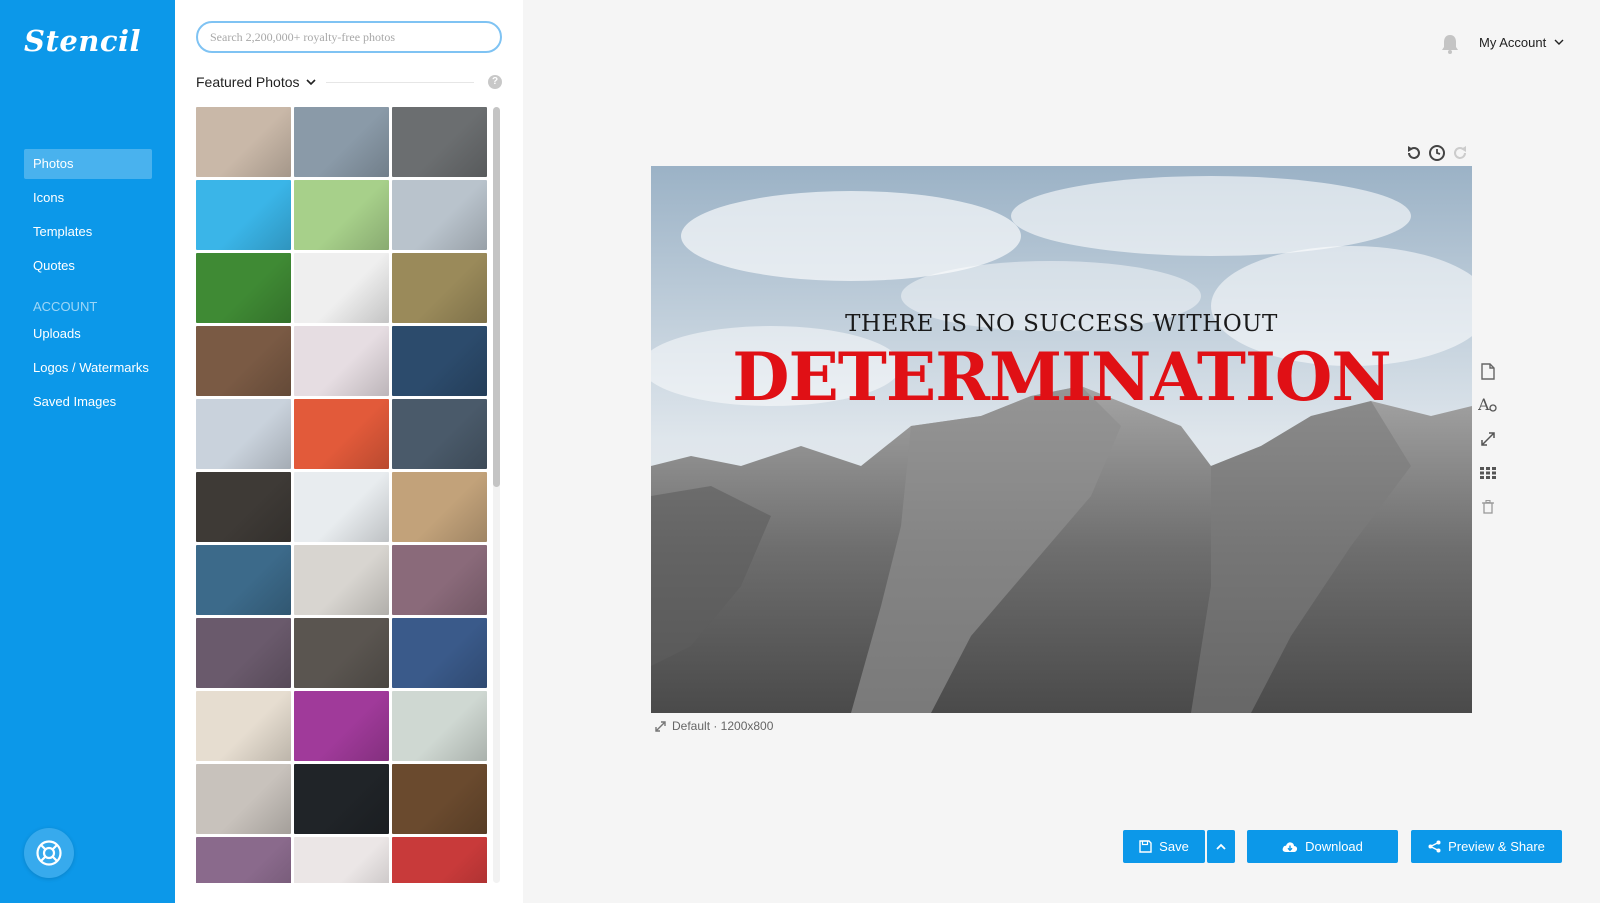  I want to click on resize-icon, so click(1488, 439).